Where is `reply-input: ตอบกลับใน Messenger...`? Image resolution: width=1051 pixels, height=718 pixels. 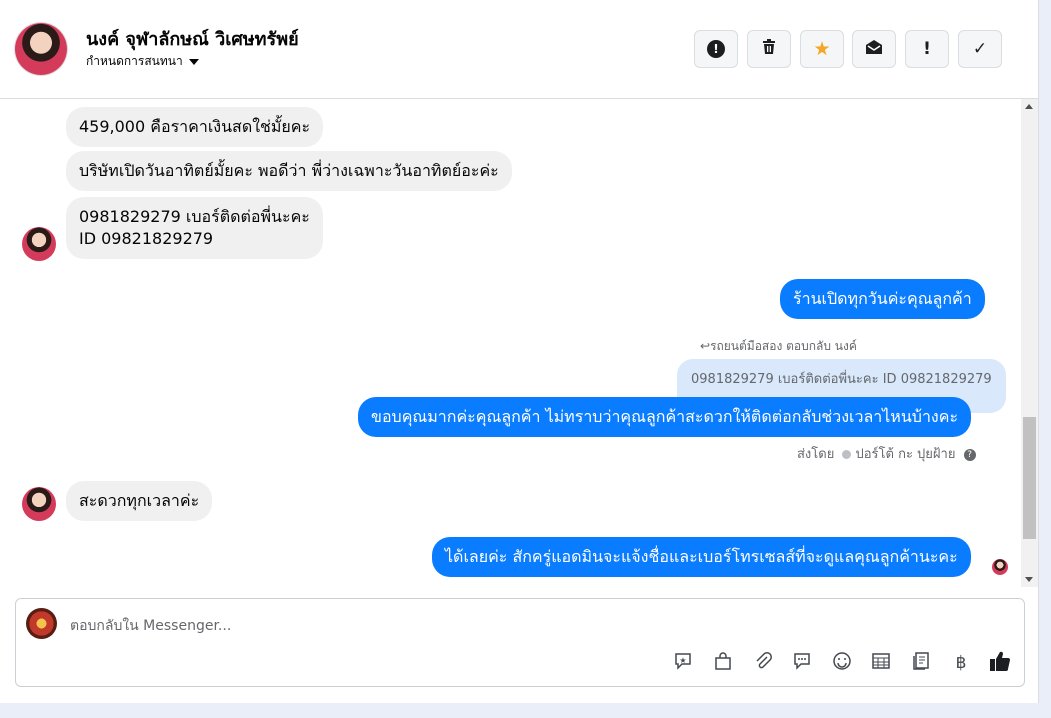 reply-input: ตอบกลับใน Messenger... is located at coordinates (150, 626).